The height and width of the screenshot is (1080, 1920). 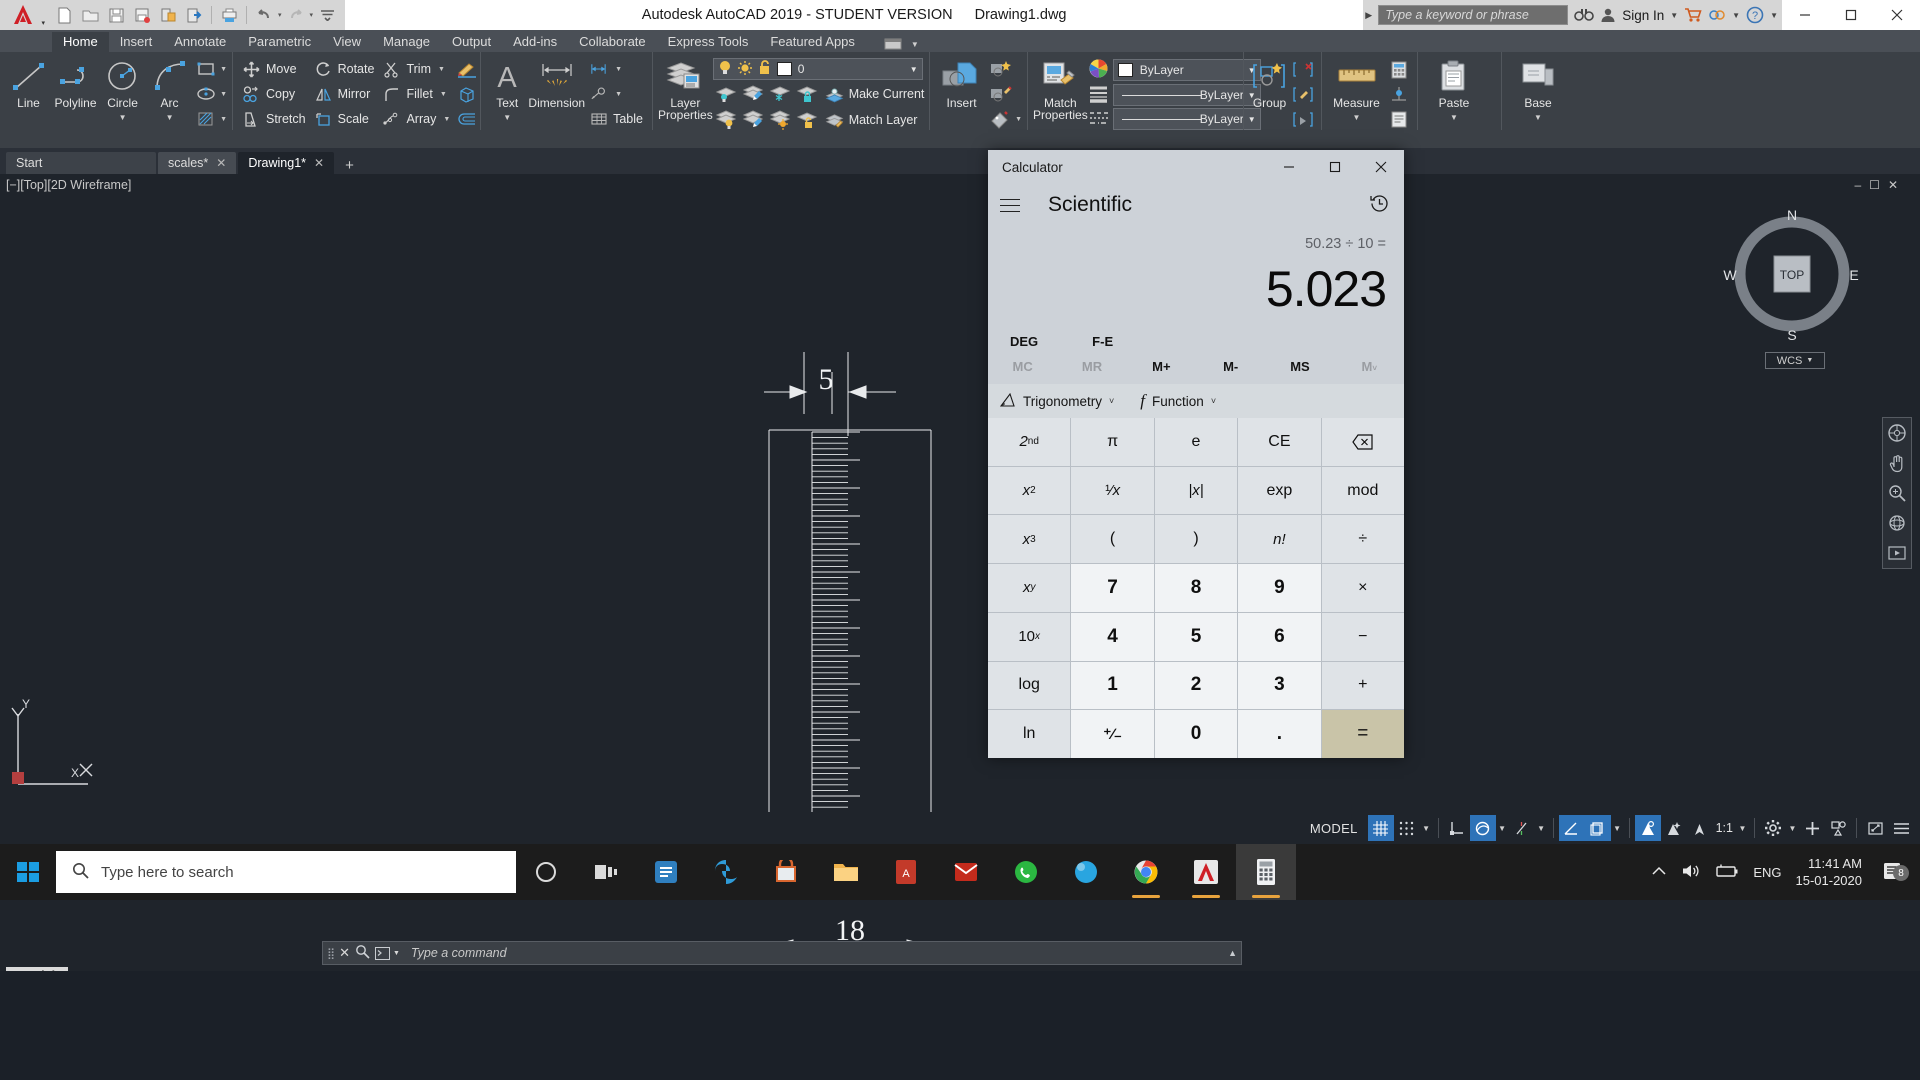 I want to click on tool-trim-dropdown-icon: ▼, so click(x=441, y=69).